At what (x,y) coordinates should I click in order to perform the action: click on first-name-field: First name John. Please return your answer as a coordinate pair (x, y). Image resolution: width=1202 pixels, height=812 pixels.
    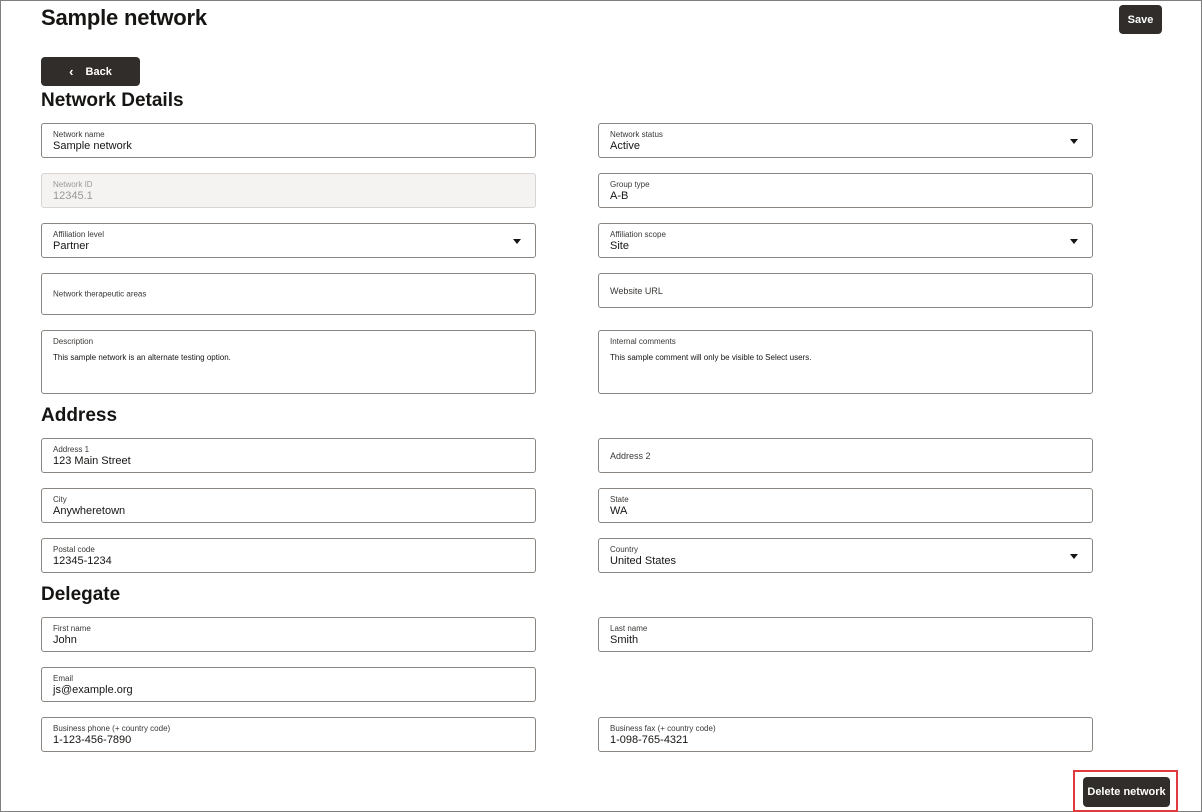
    Looking at the image, I should click on (288, 634).